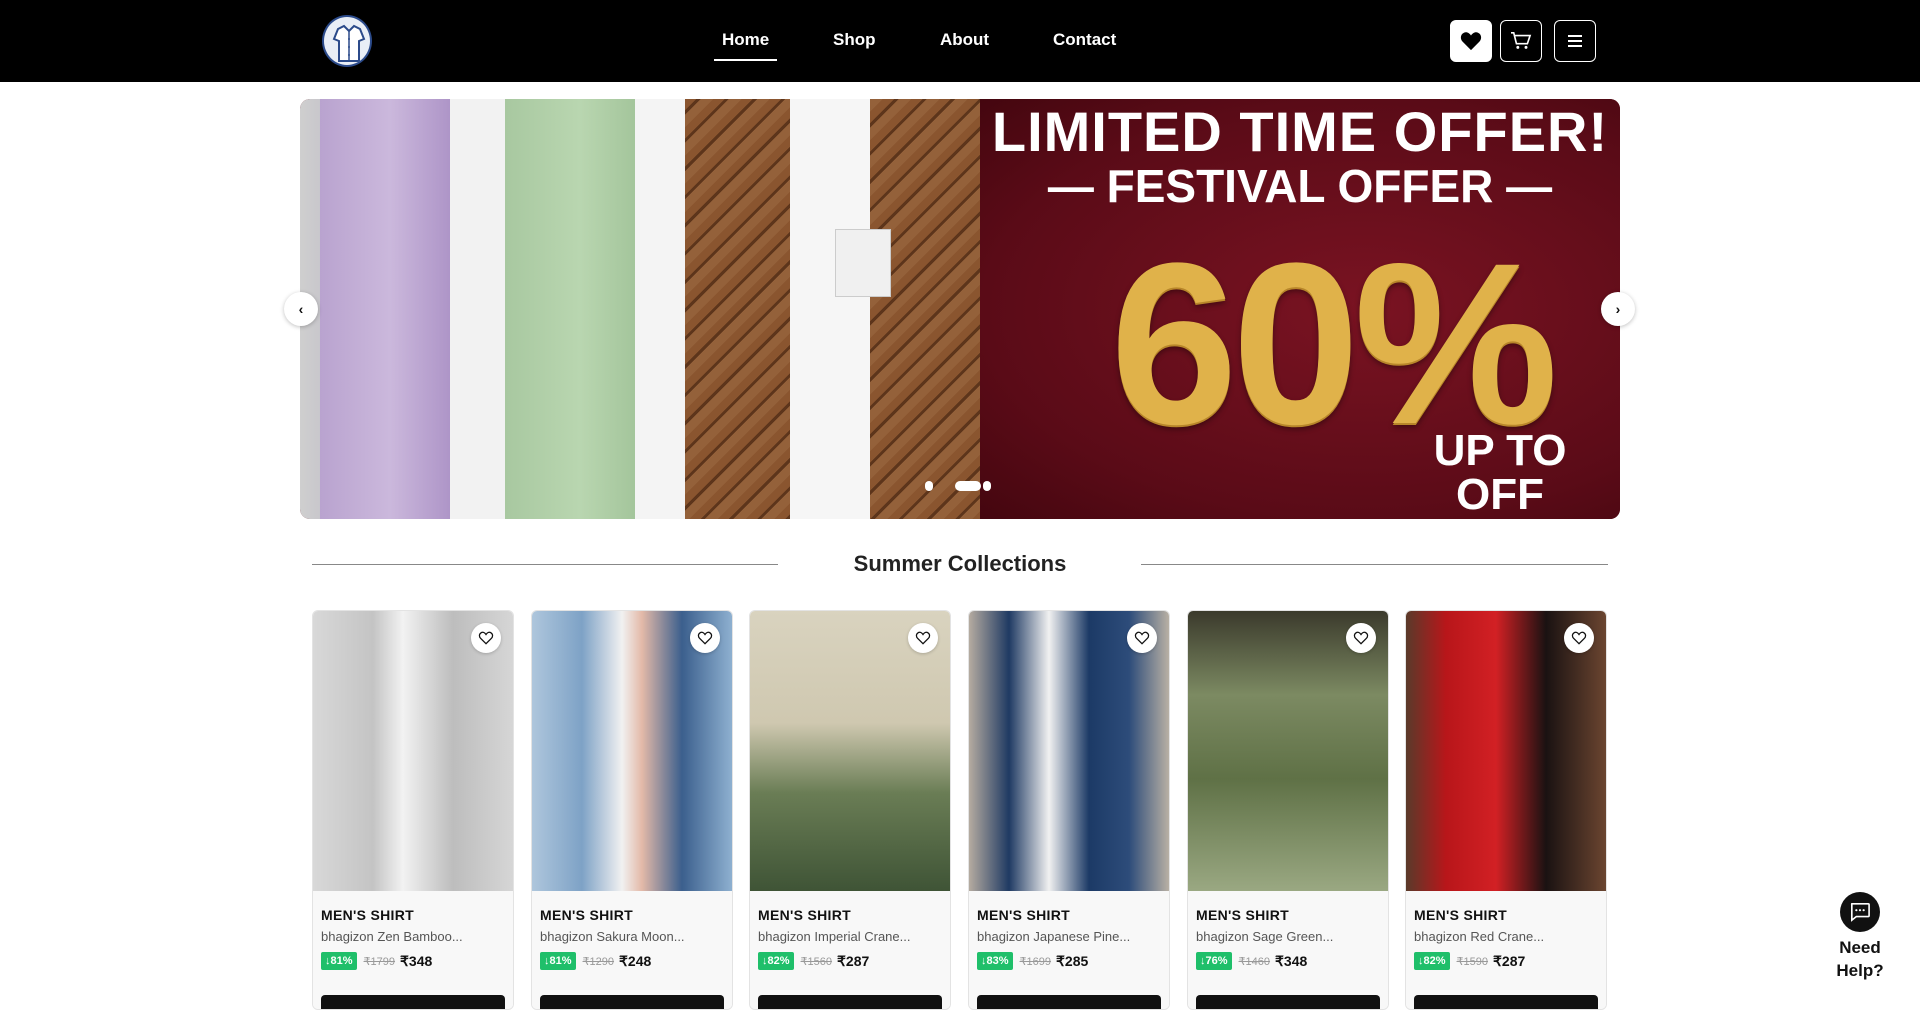 This screenshot has width=1920, height=1010. What do you see at coordinates (1618, 309) in the screenshot?
I see `carousel-next-button: ›` at bounding box center [1618, 309].